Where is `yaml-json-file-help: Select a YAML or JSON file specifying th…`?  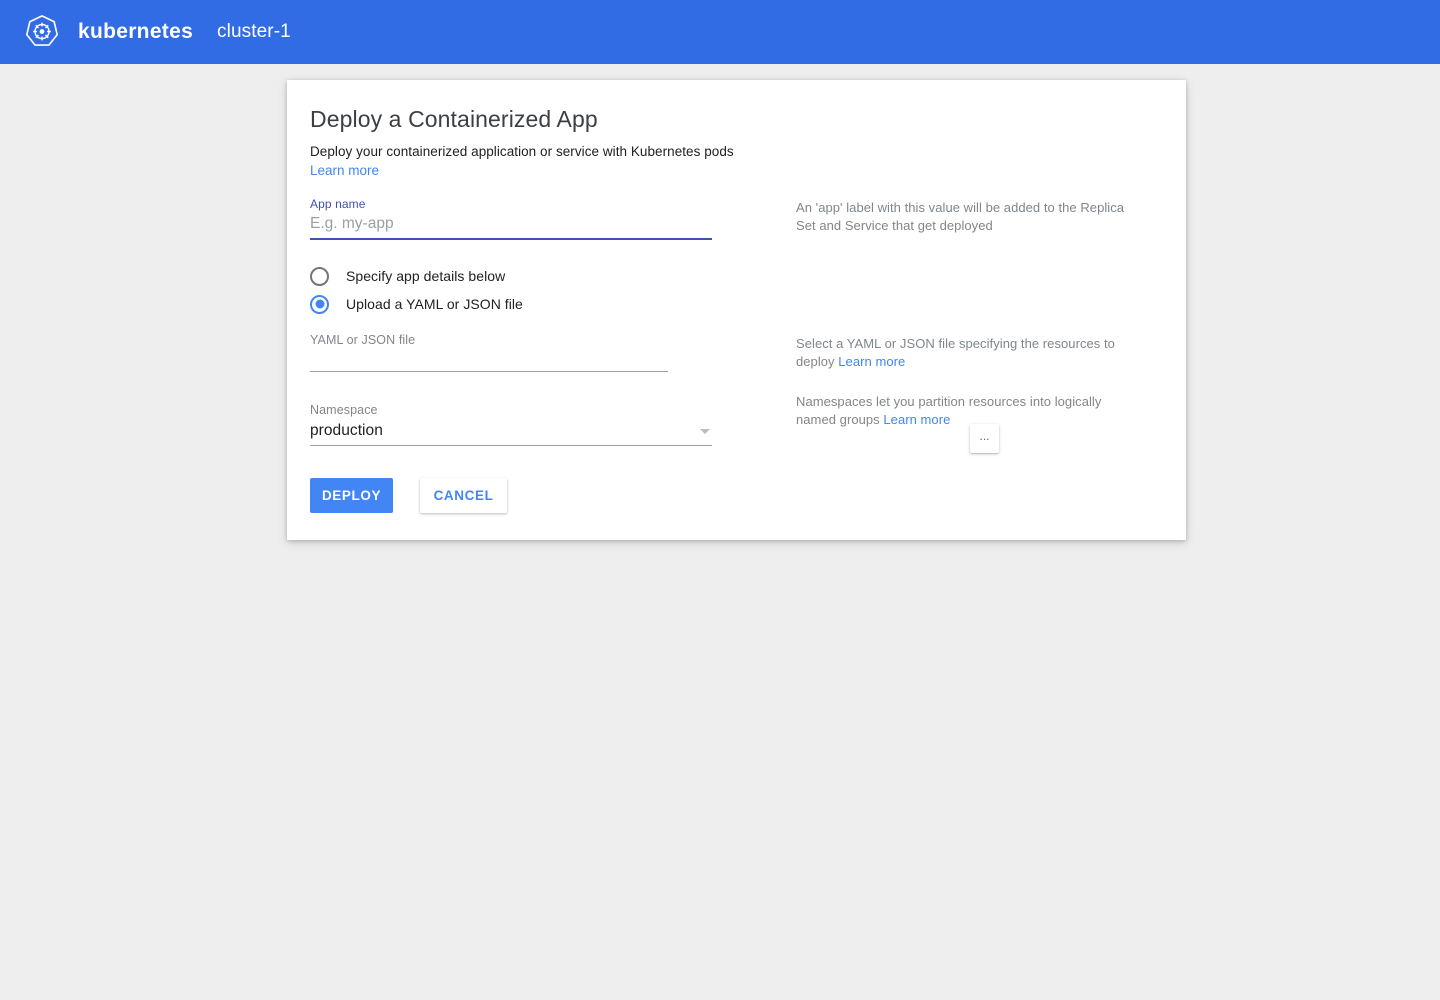 yaml-json-file-help: Select a YAML or JSON file specifying th… is located at coordinates (968, 353).